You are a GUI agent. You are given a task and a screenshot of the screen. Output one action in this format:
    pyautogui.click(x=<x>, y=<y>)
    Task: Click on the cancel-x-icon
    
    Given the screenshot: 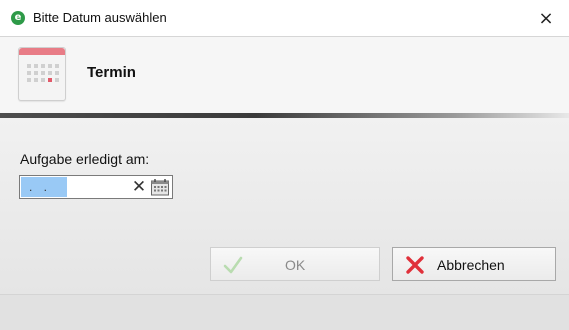 What is the action you would take?
    pyautogui.click(x=415, y=265)
    